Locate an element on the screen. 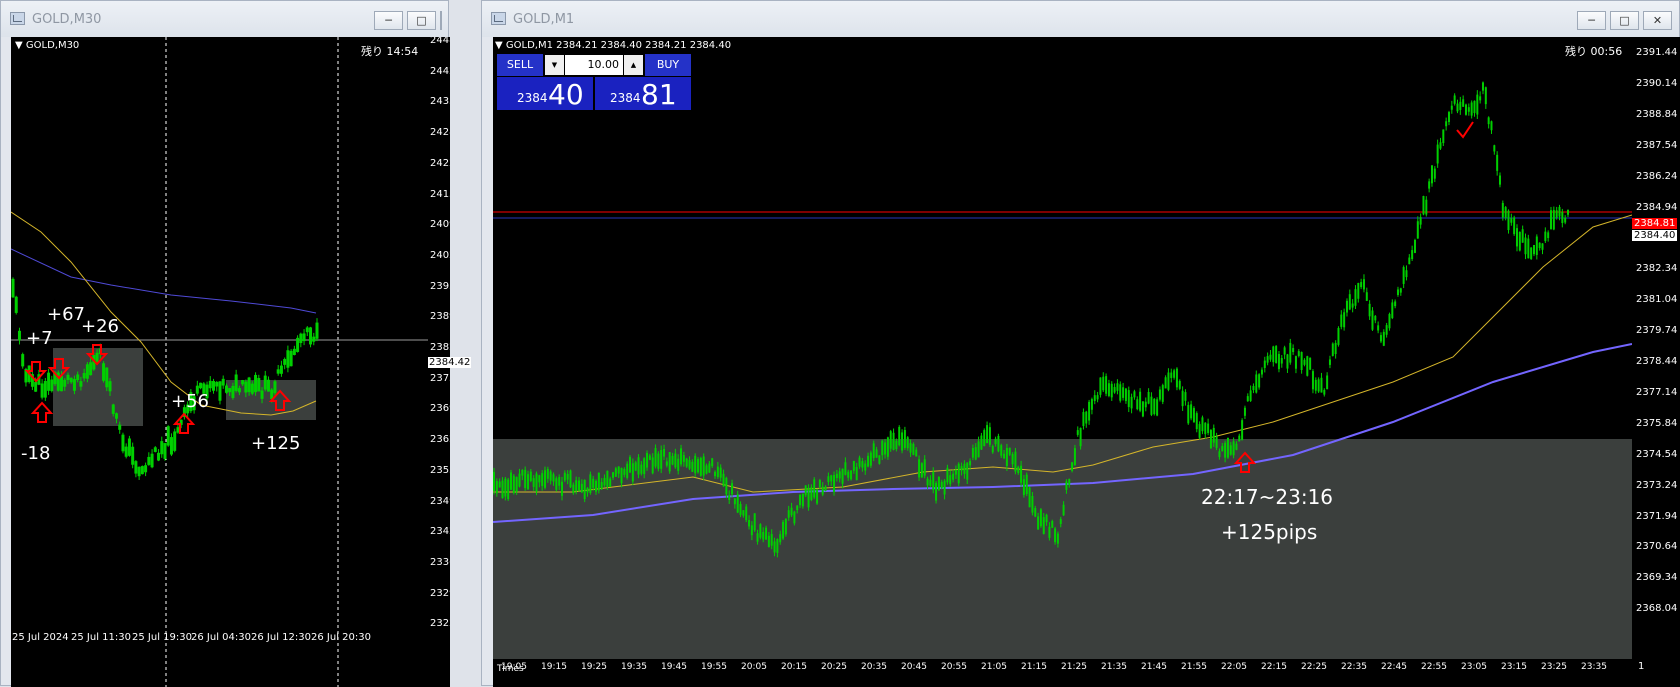  buy-button: BUY is located at coordinates (668, 65).